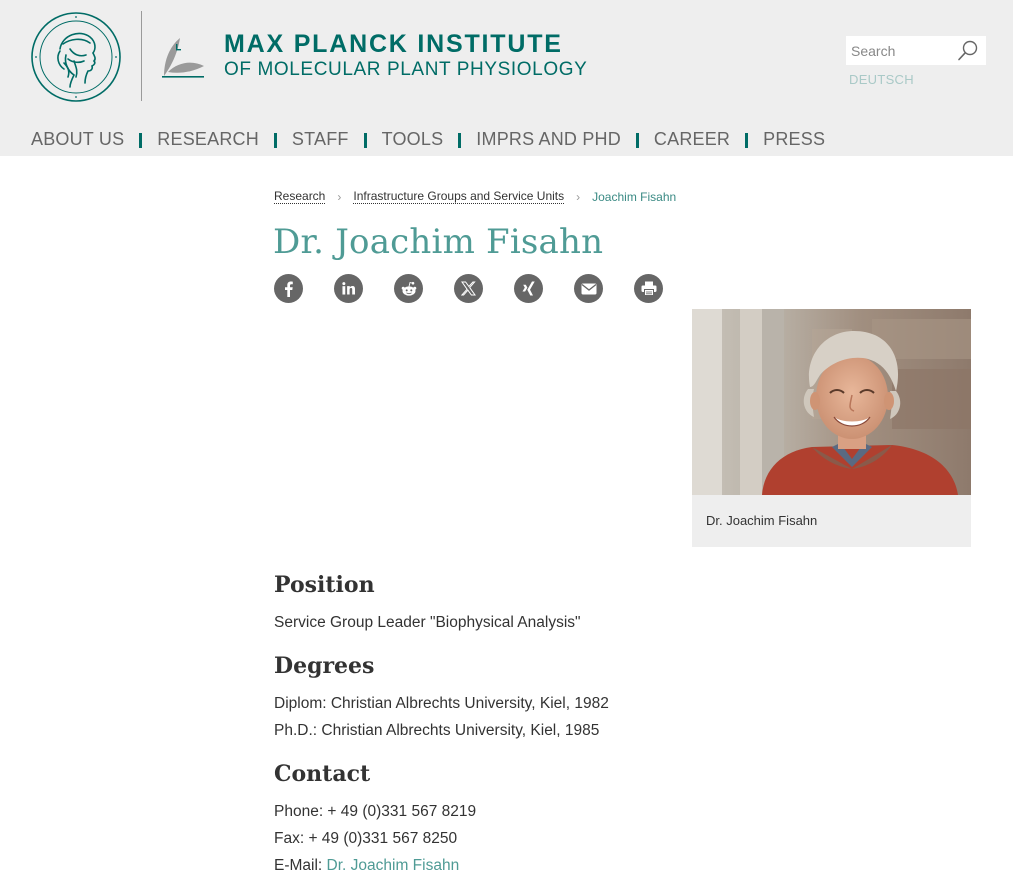 This screenshot has width=1013, height=876. I want to click on logo-divider, so click(141, 56).